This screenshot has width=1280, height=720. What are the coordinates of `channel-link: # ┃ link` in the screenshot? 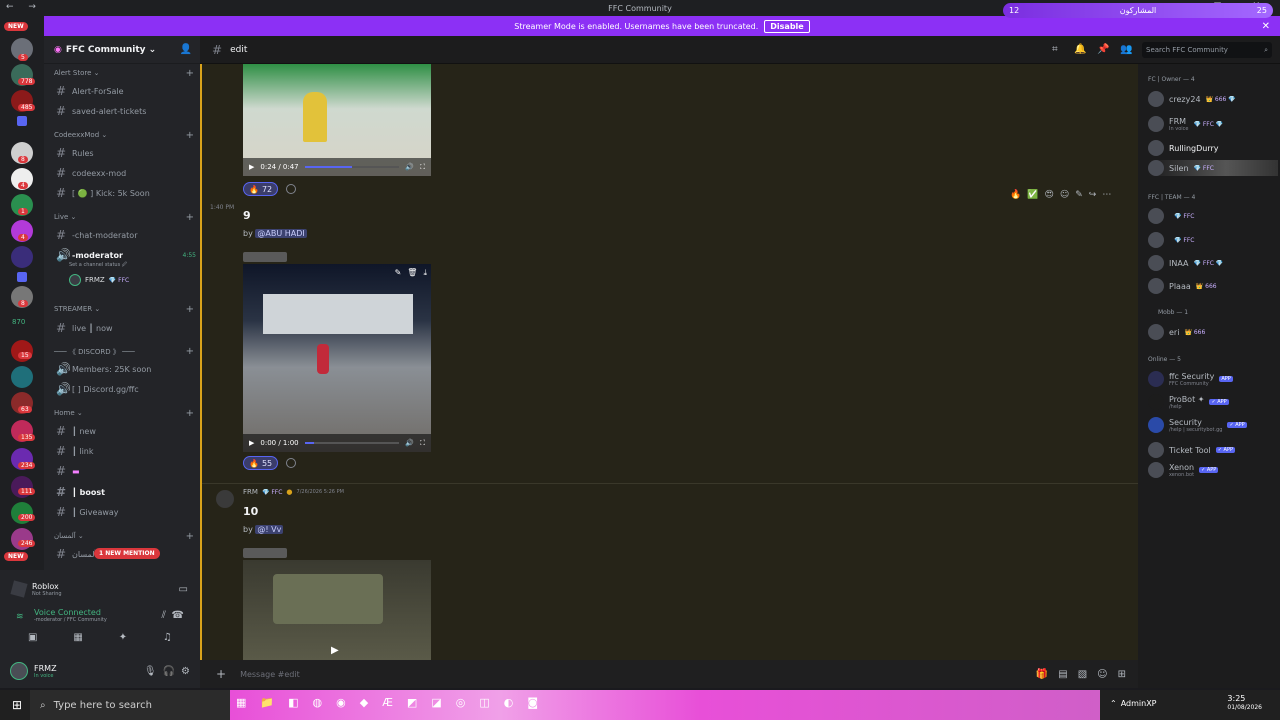 It's located at (126, 451).